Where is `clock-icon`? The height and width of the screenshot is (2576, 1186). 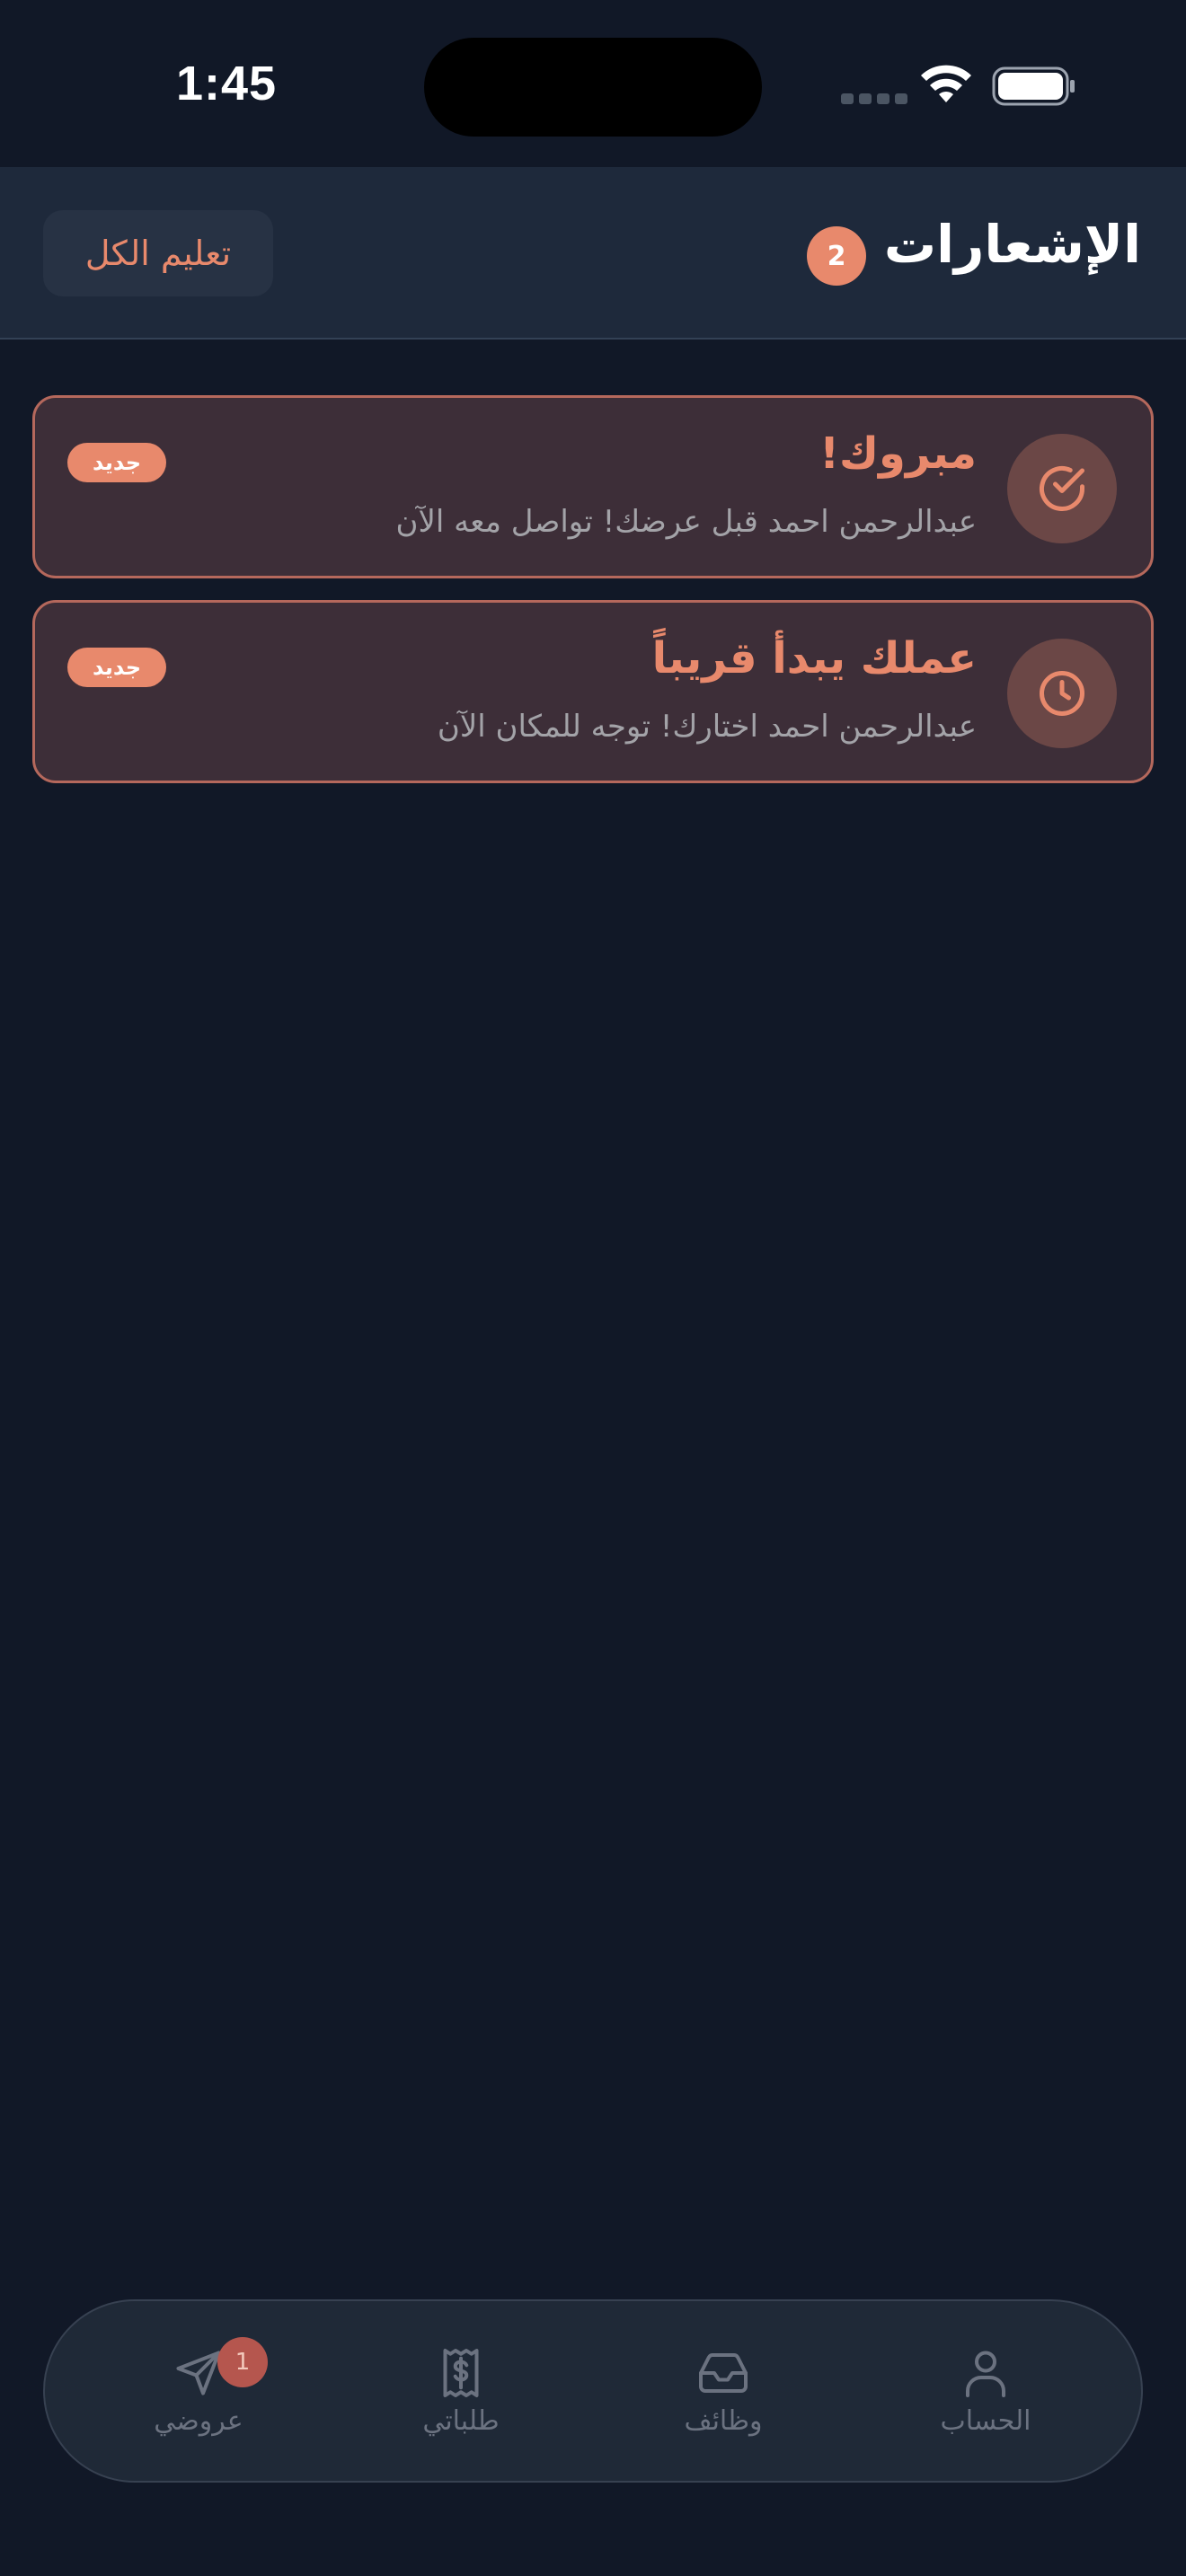 clock-icon is located at coordinates (1062, 693).